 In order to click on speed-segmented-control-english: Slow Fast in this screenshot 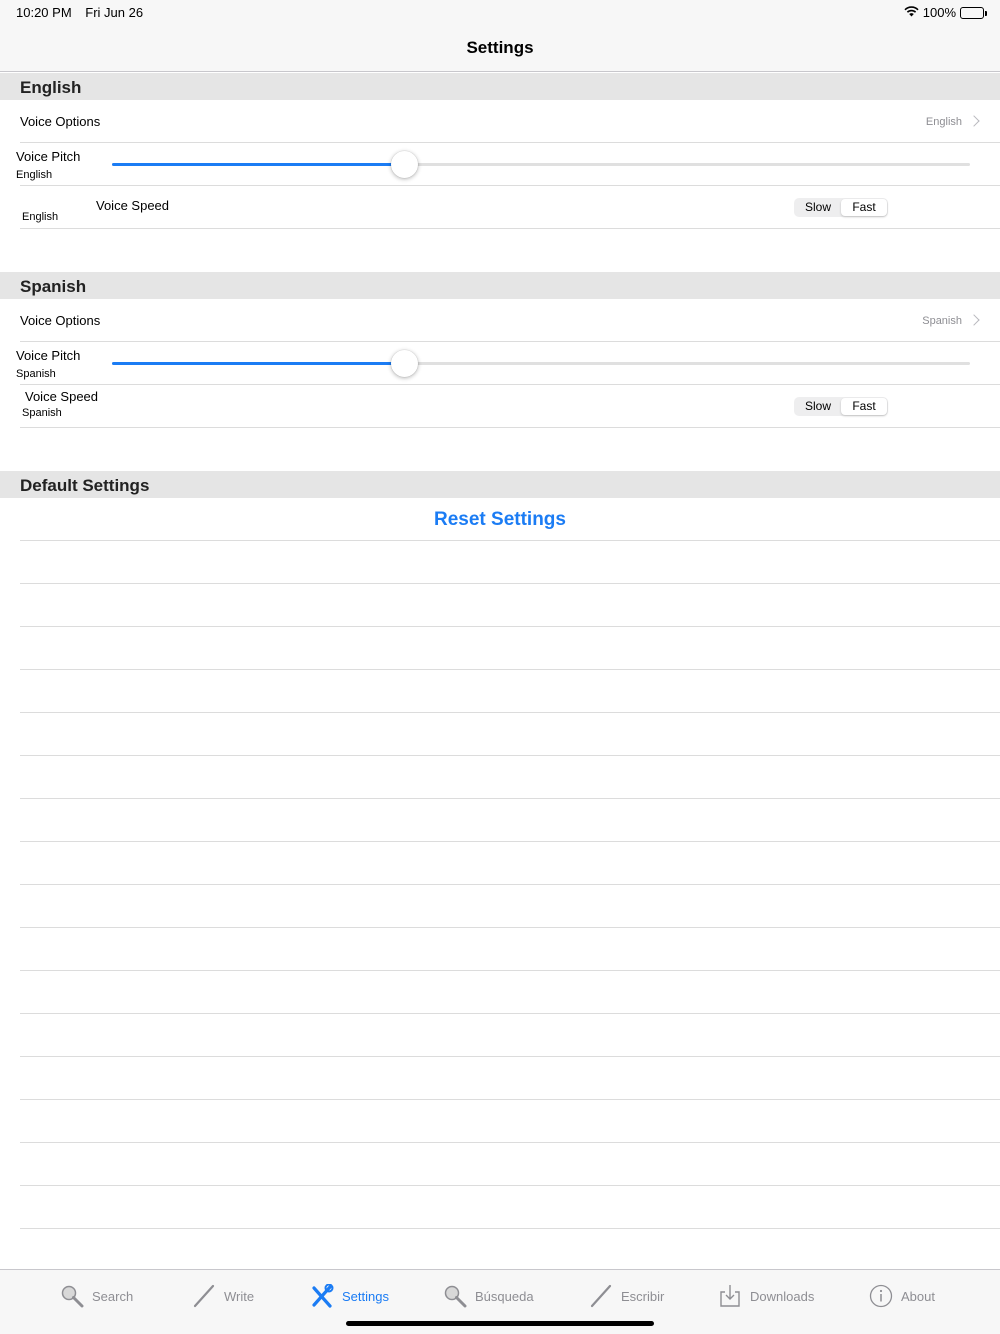, I will do `click(841, 207)`.